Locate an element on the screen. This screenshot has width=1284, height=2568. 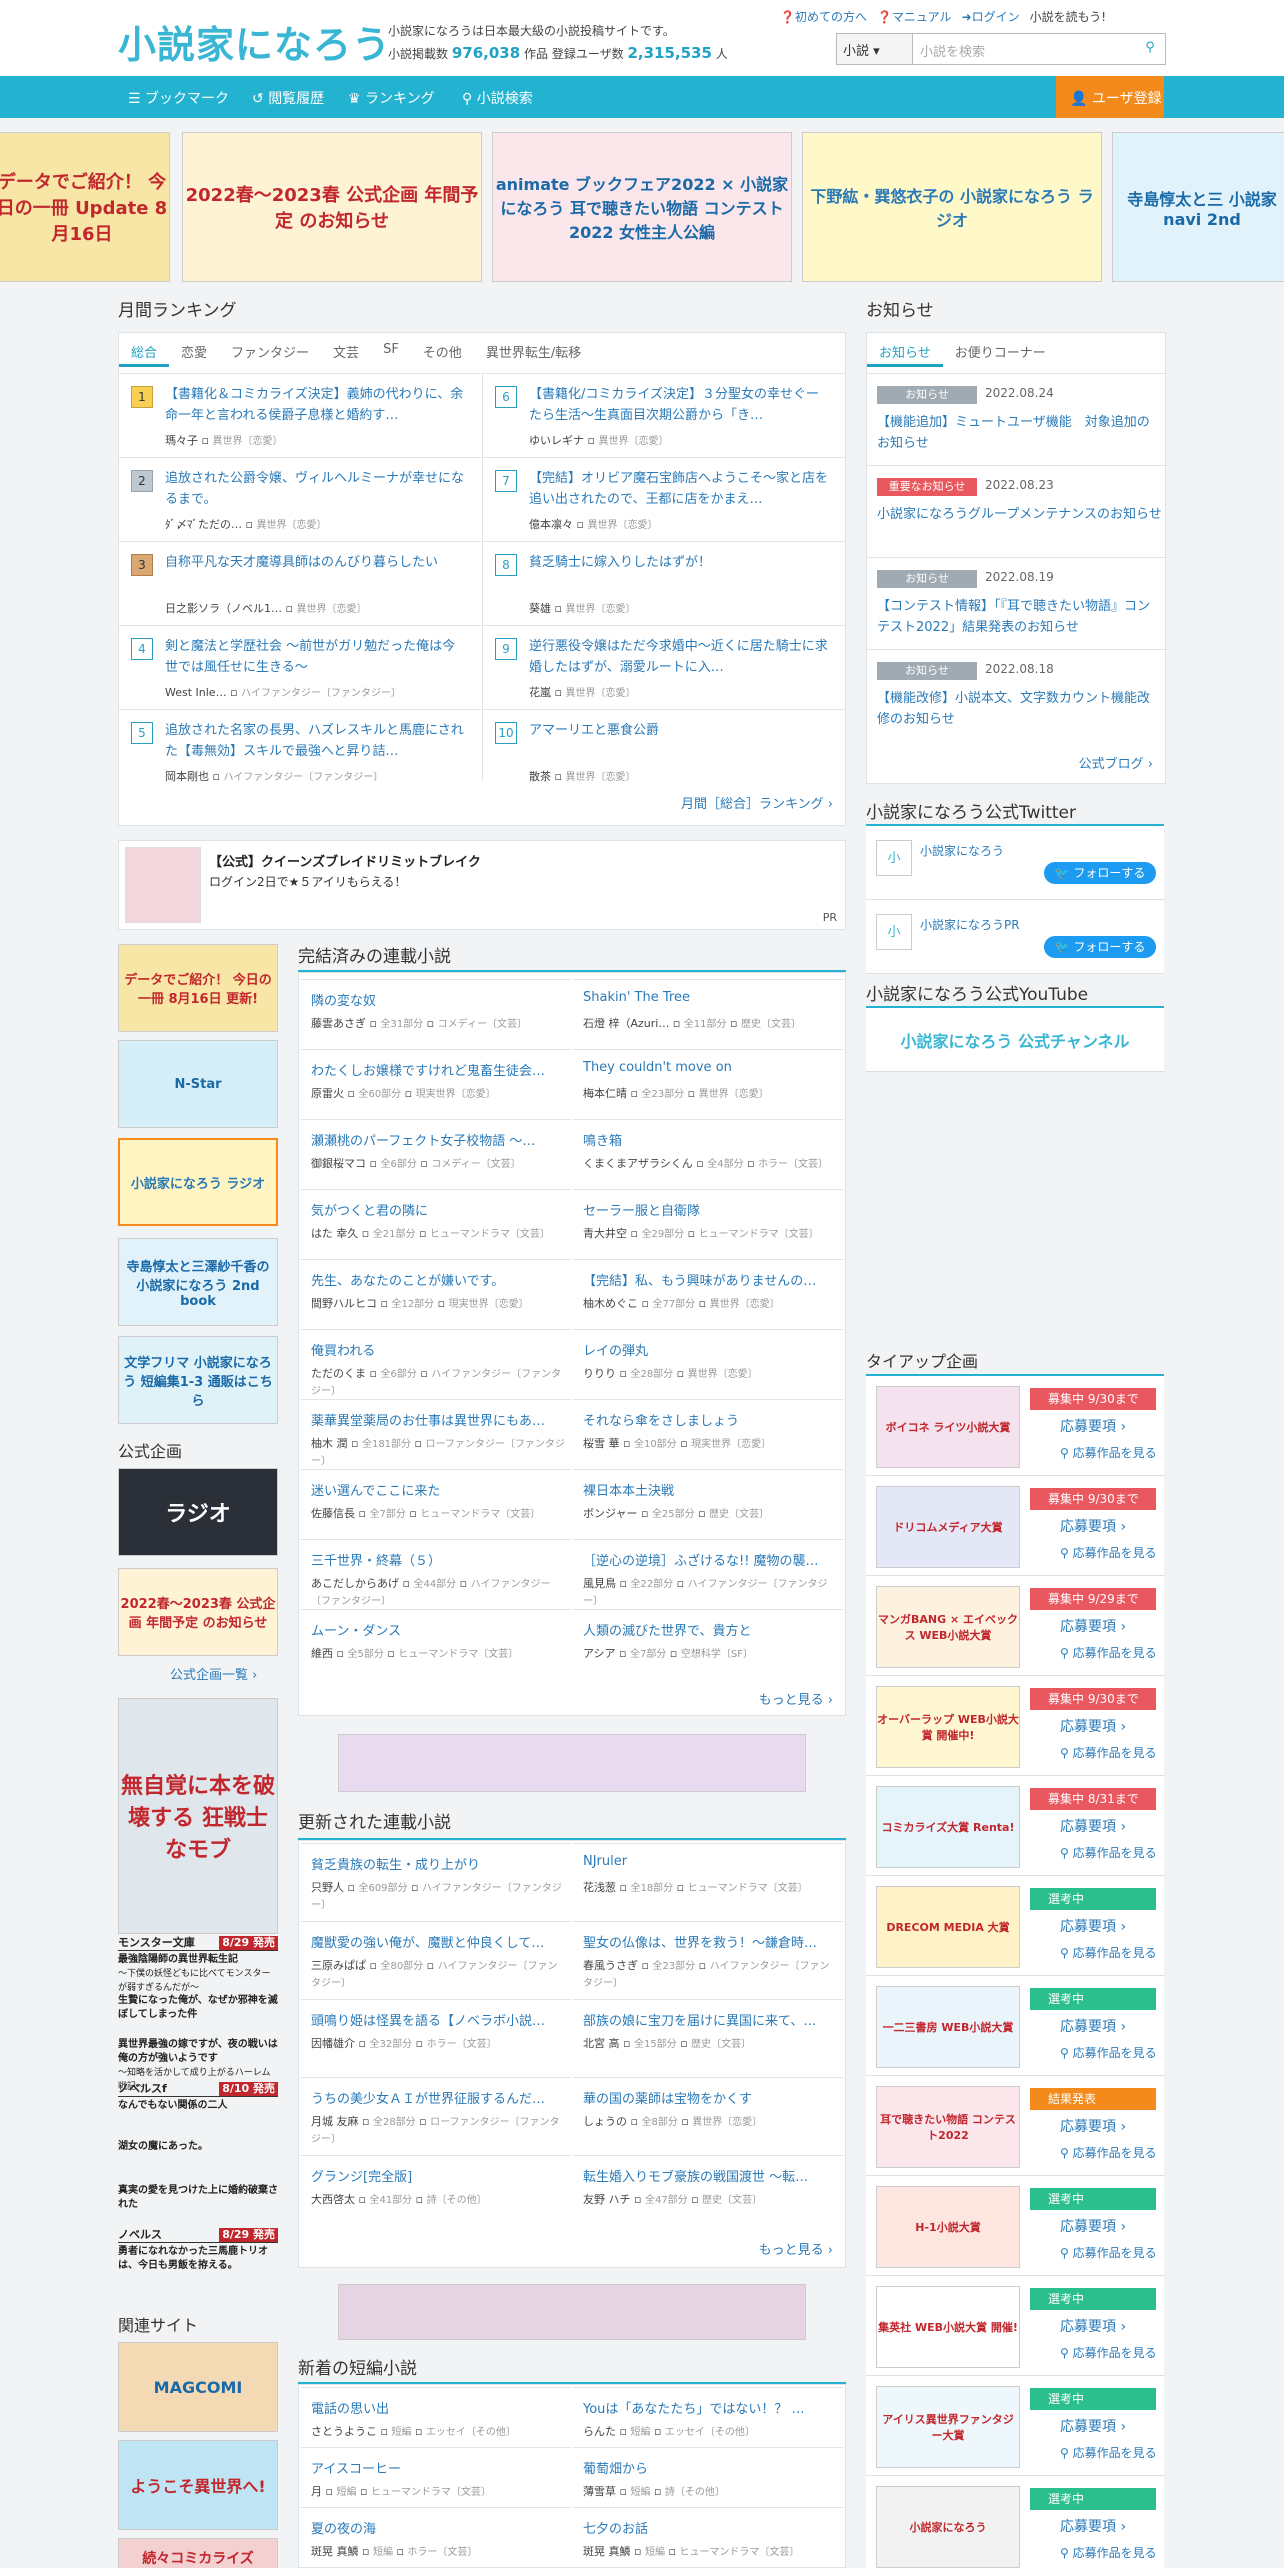
ranking-item-title: 自称平凡な天才魔導具師はのんびり暮らしたい is located at coordinates (315, 574).